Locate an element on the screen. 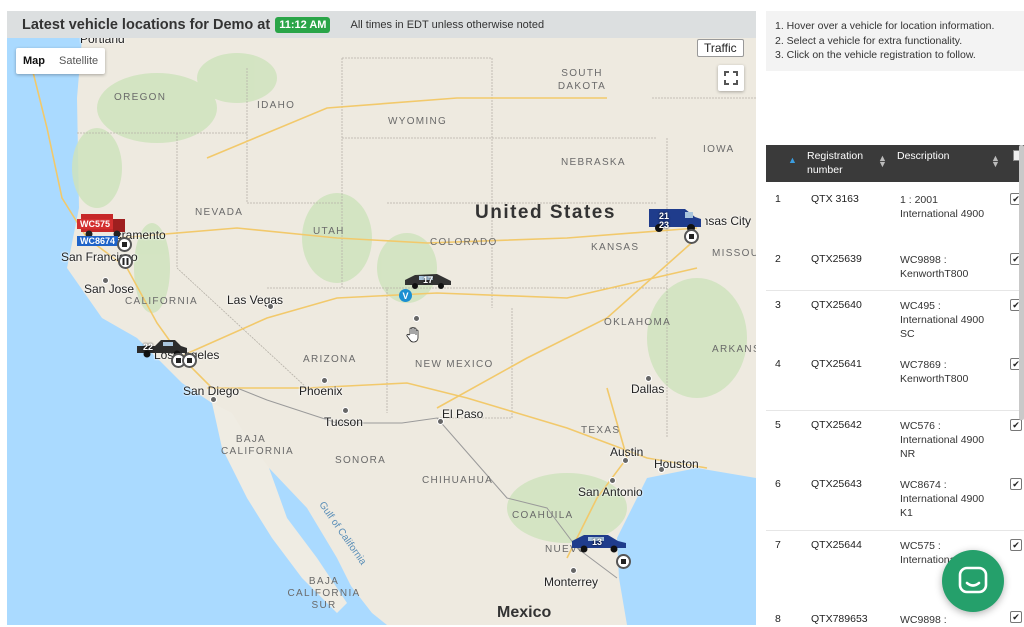  registration-link: QTX25639 is located at coordinates (836, 259).